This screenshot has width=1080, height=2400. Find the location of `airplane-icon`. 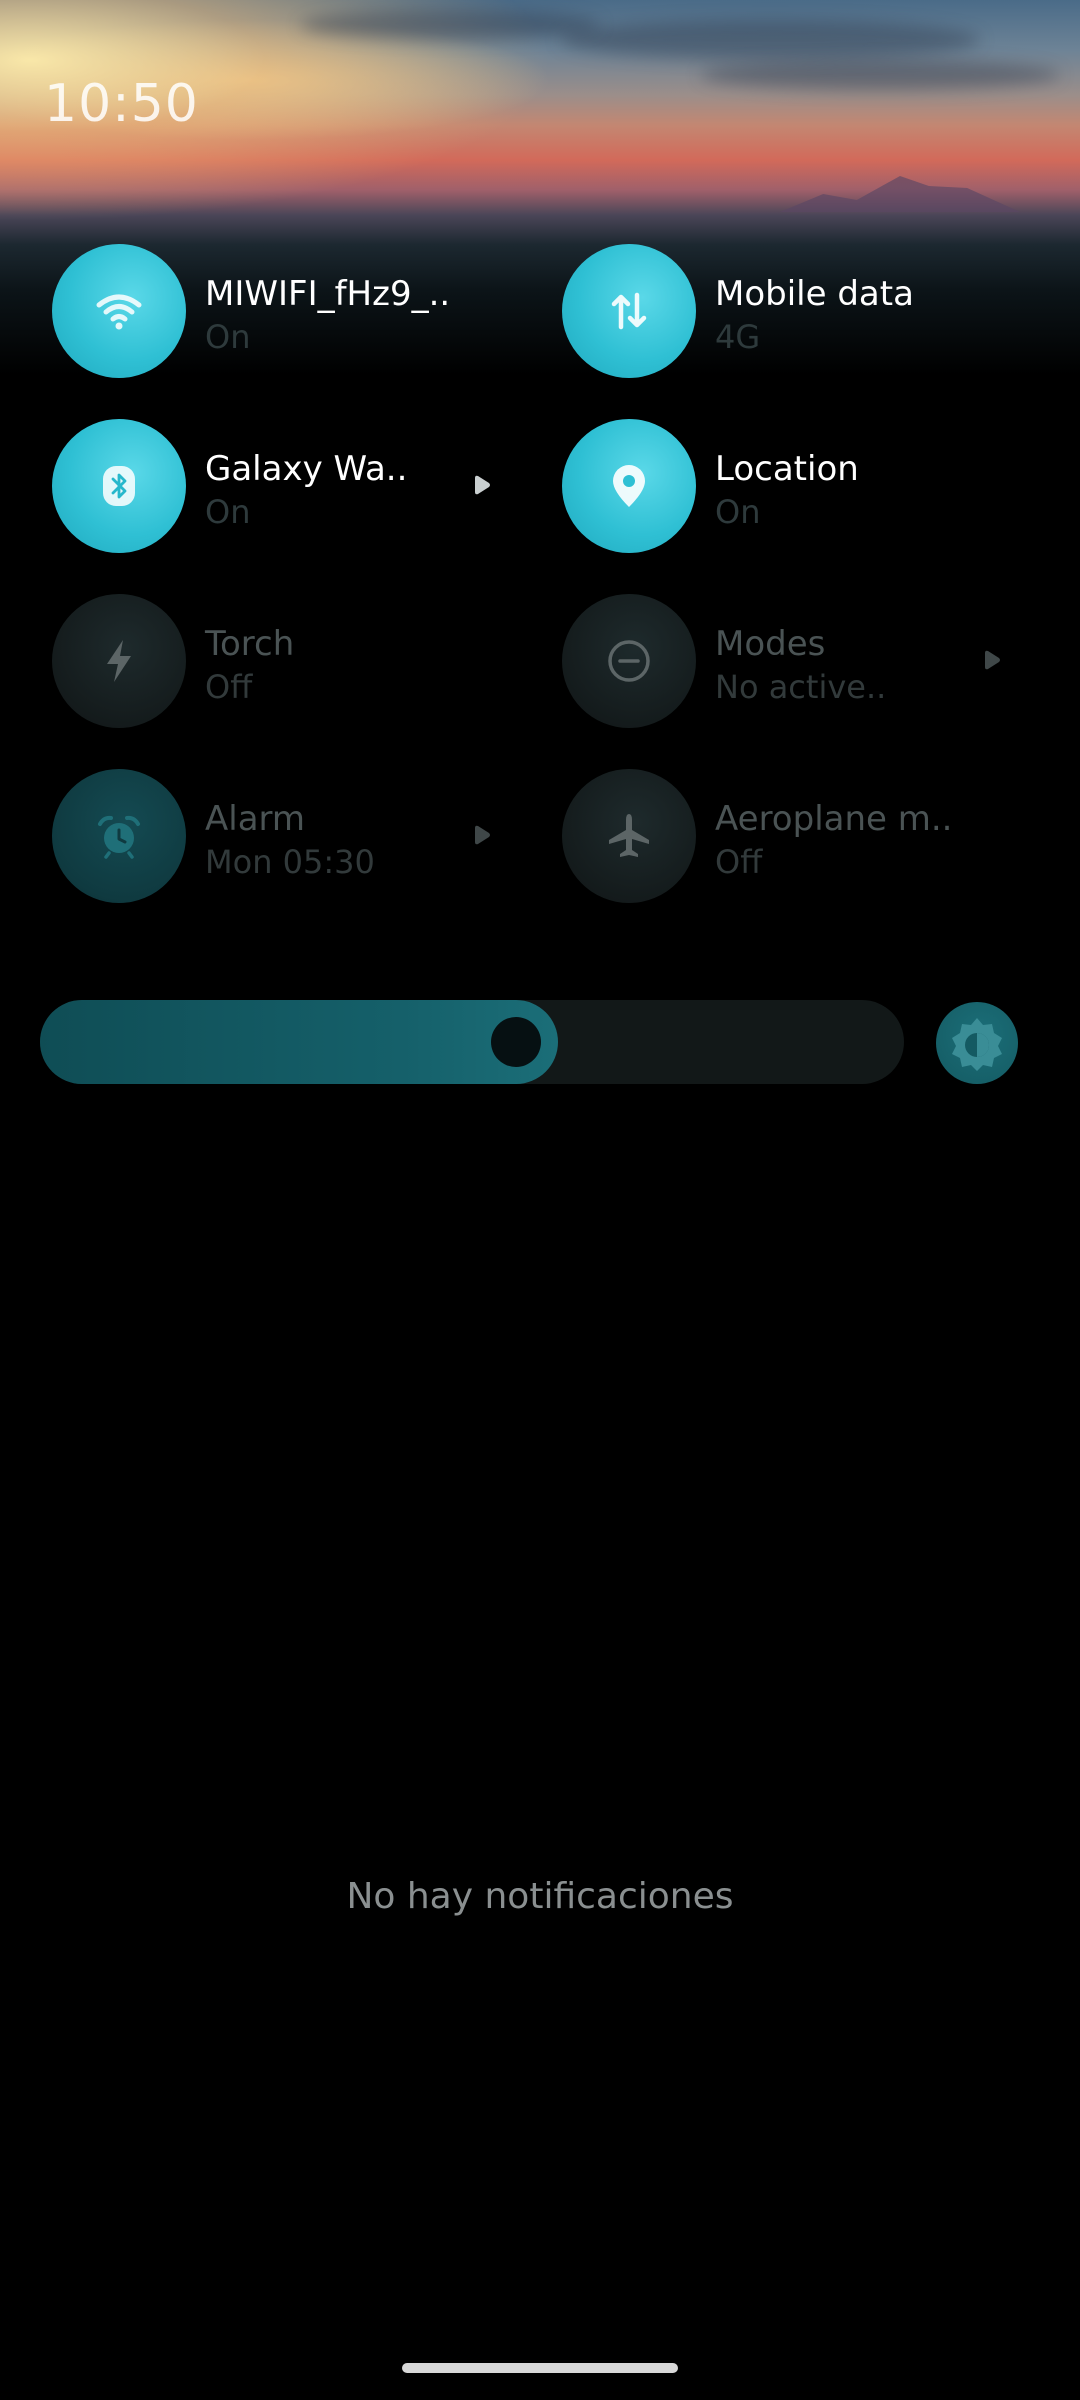

airplane-icon is located at coordinates (629, 835).